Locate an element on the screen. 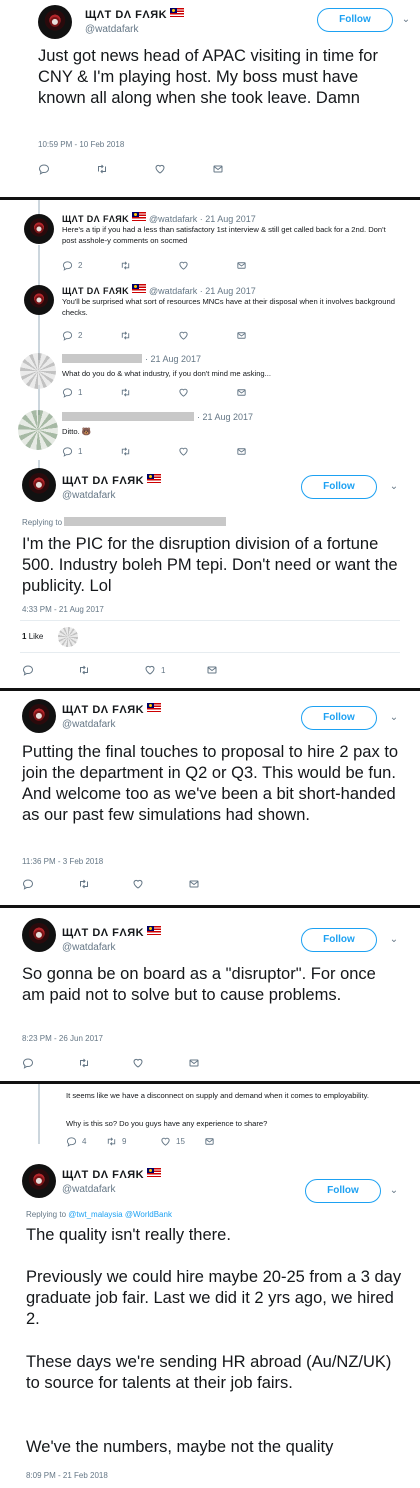 The height and width of the screenshot is (1488, 420). replying-to: Replying to @twt_malaysia @WorldBank is located at coordinates (99, 1214).